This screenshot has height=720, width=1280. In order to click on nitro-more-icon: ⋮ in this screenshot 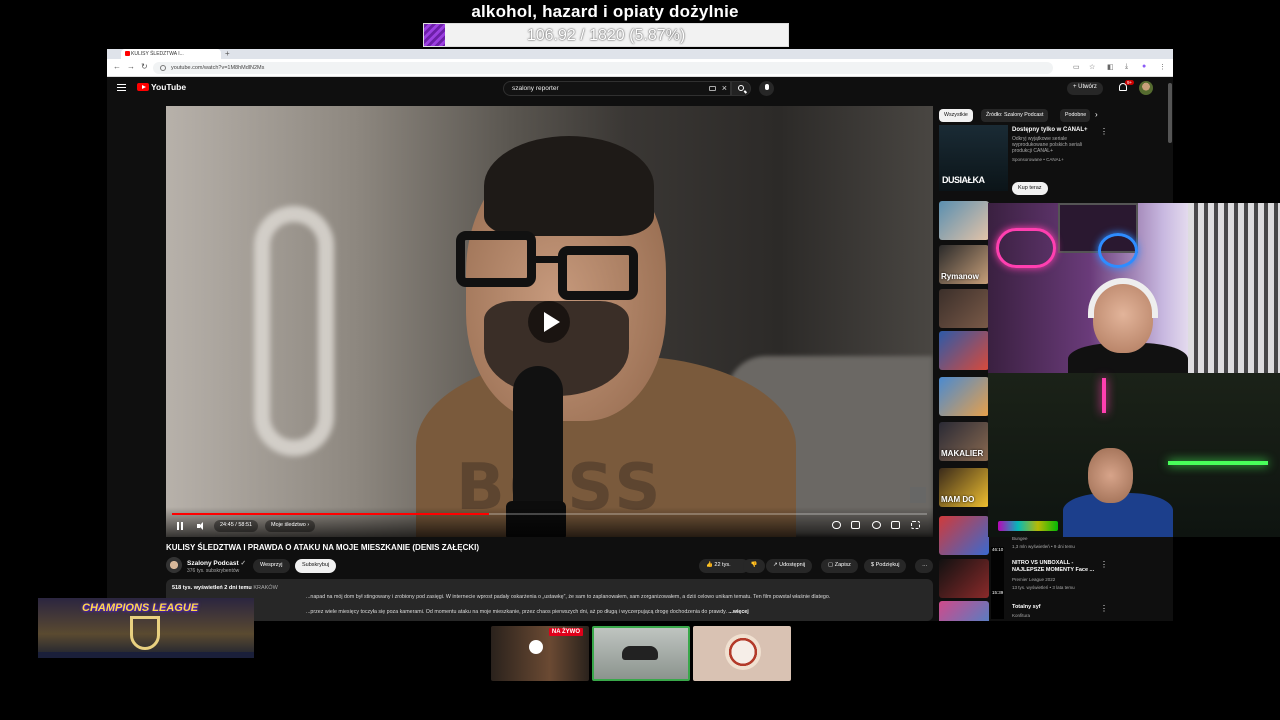, I will do `click(1104, 564)`.